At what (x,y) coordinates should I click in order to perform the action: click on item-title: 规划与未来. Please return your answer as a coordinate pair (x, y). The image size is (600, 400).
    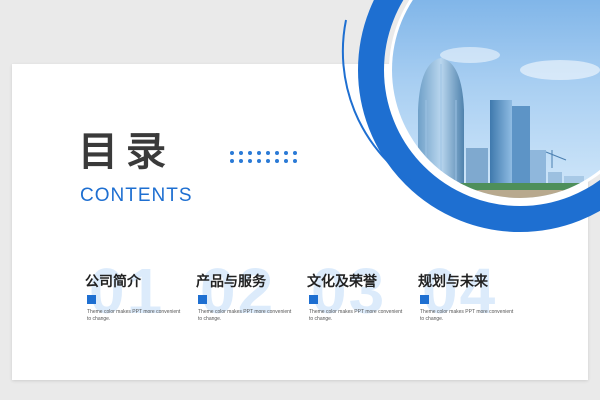
    Looking at the image, I should click on (453, 282).